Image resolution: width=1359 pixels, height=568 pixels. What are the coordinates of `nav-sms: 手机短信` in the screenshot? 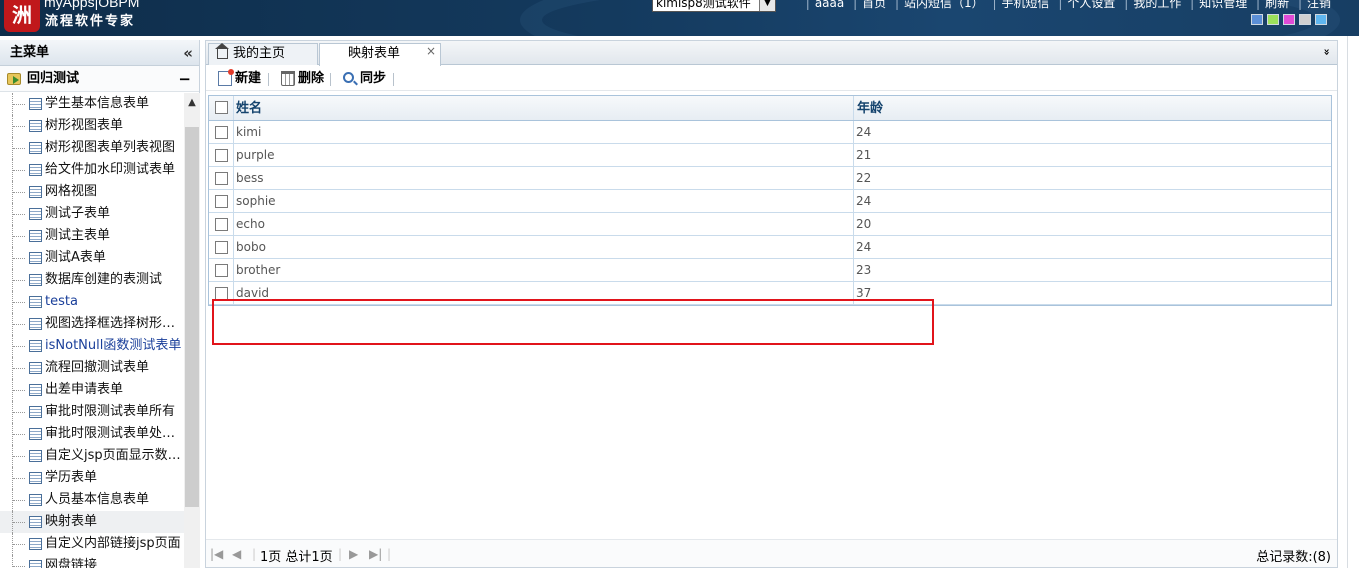 It's located at (1026, 5).